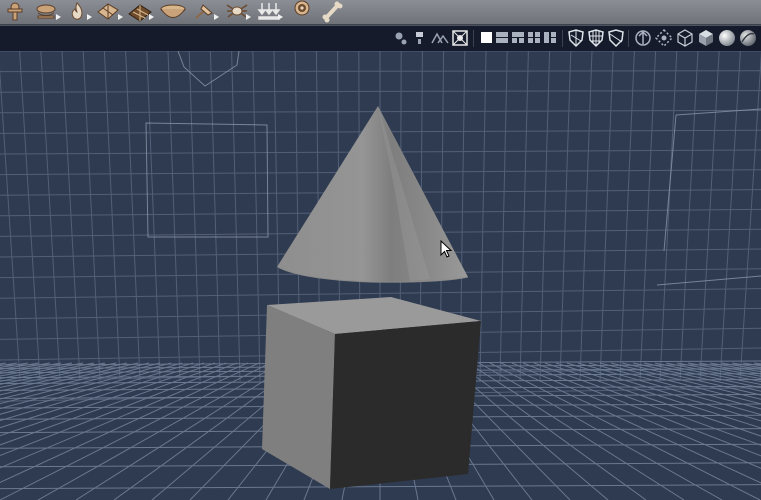 Image resolution: width=761 pixels, height=500 pixels. I want to click on bowl-tool-icon, so click(173, 12).